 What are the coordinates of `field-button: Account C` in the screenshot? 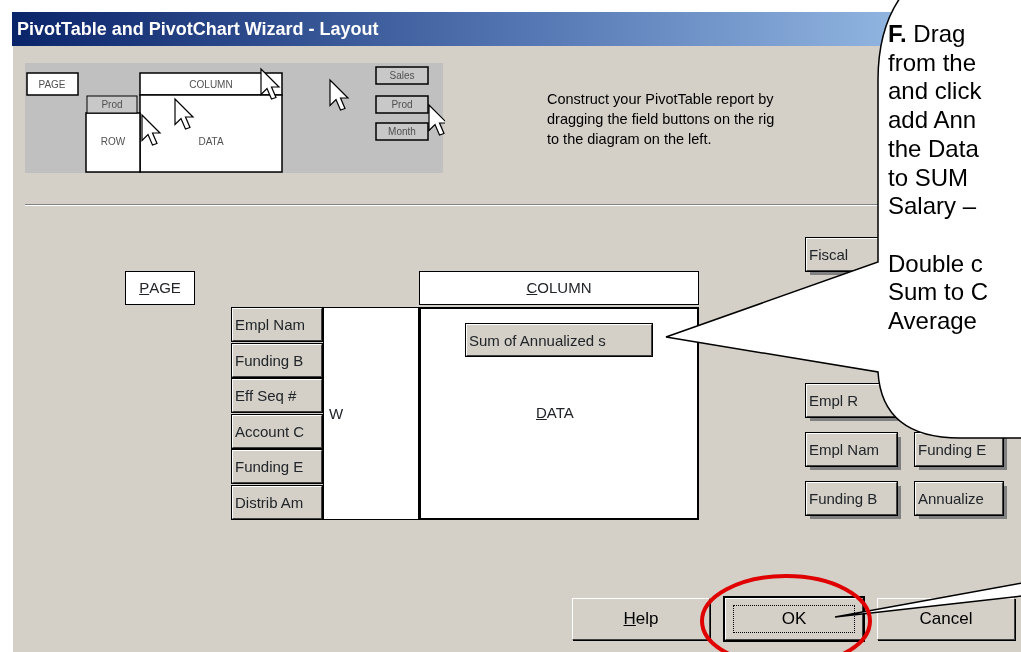 It's located at (277, 431).